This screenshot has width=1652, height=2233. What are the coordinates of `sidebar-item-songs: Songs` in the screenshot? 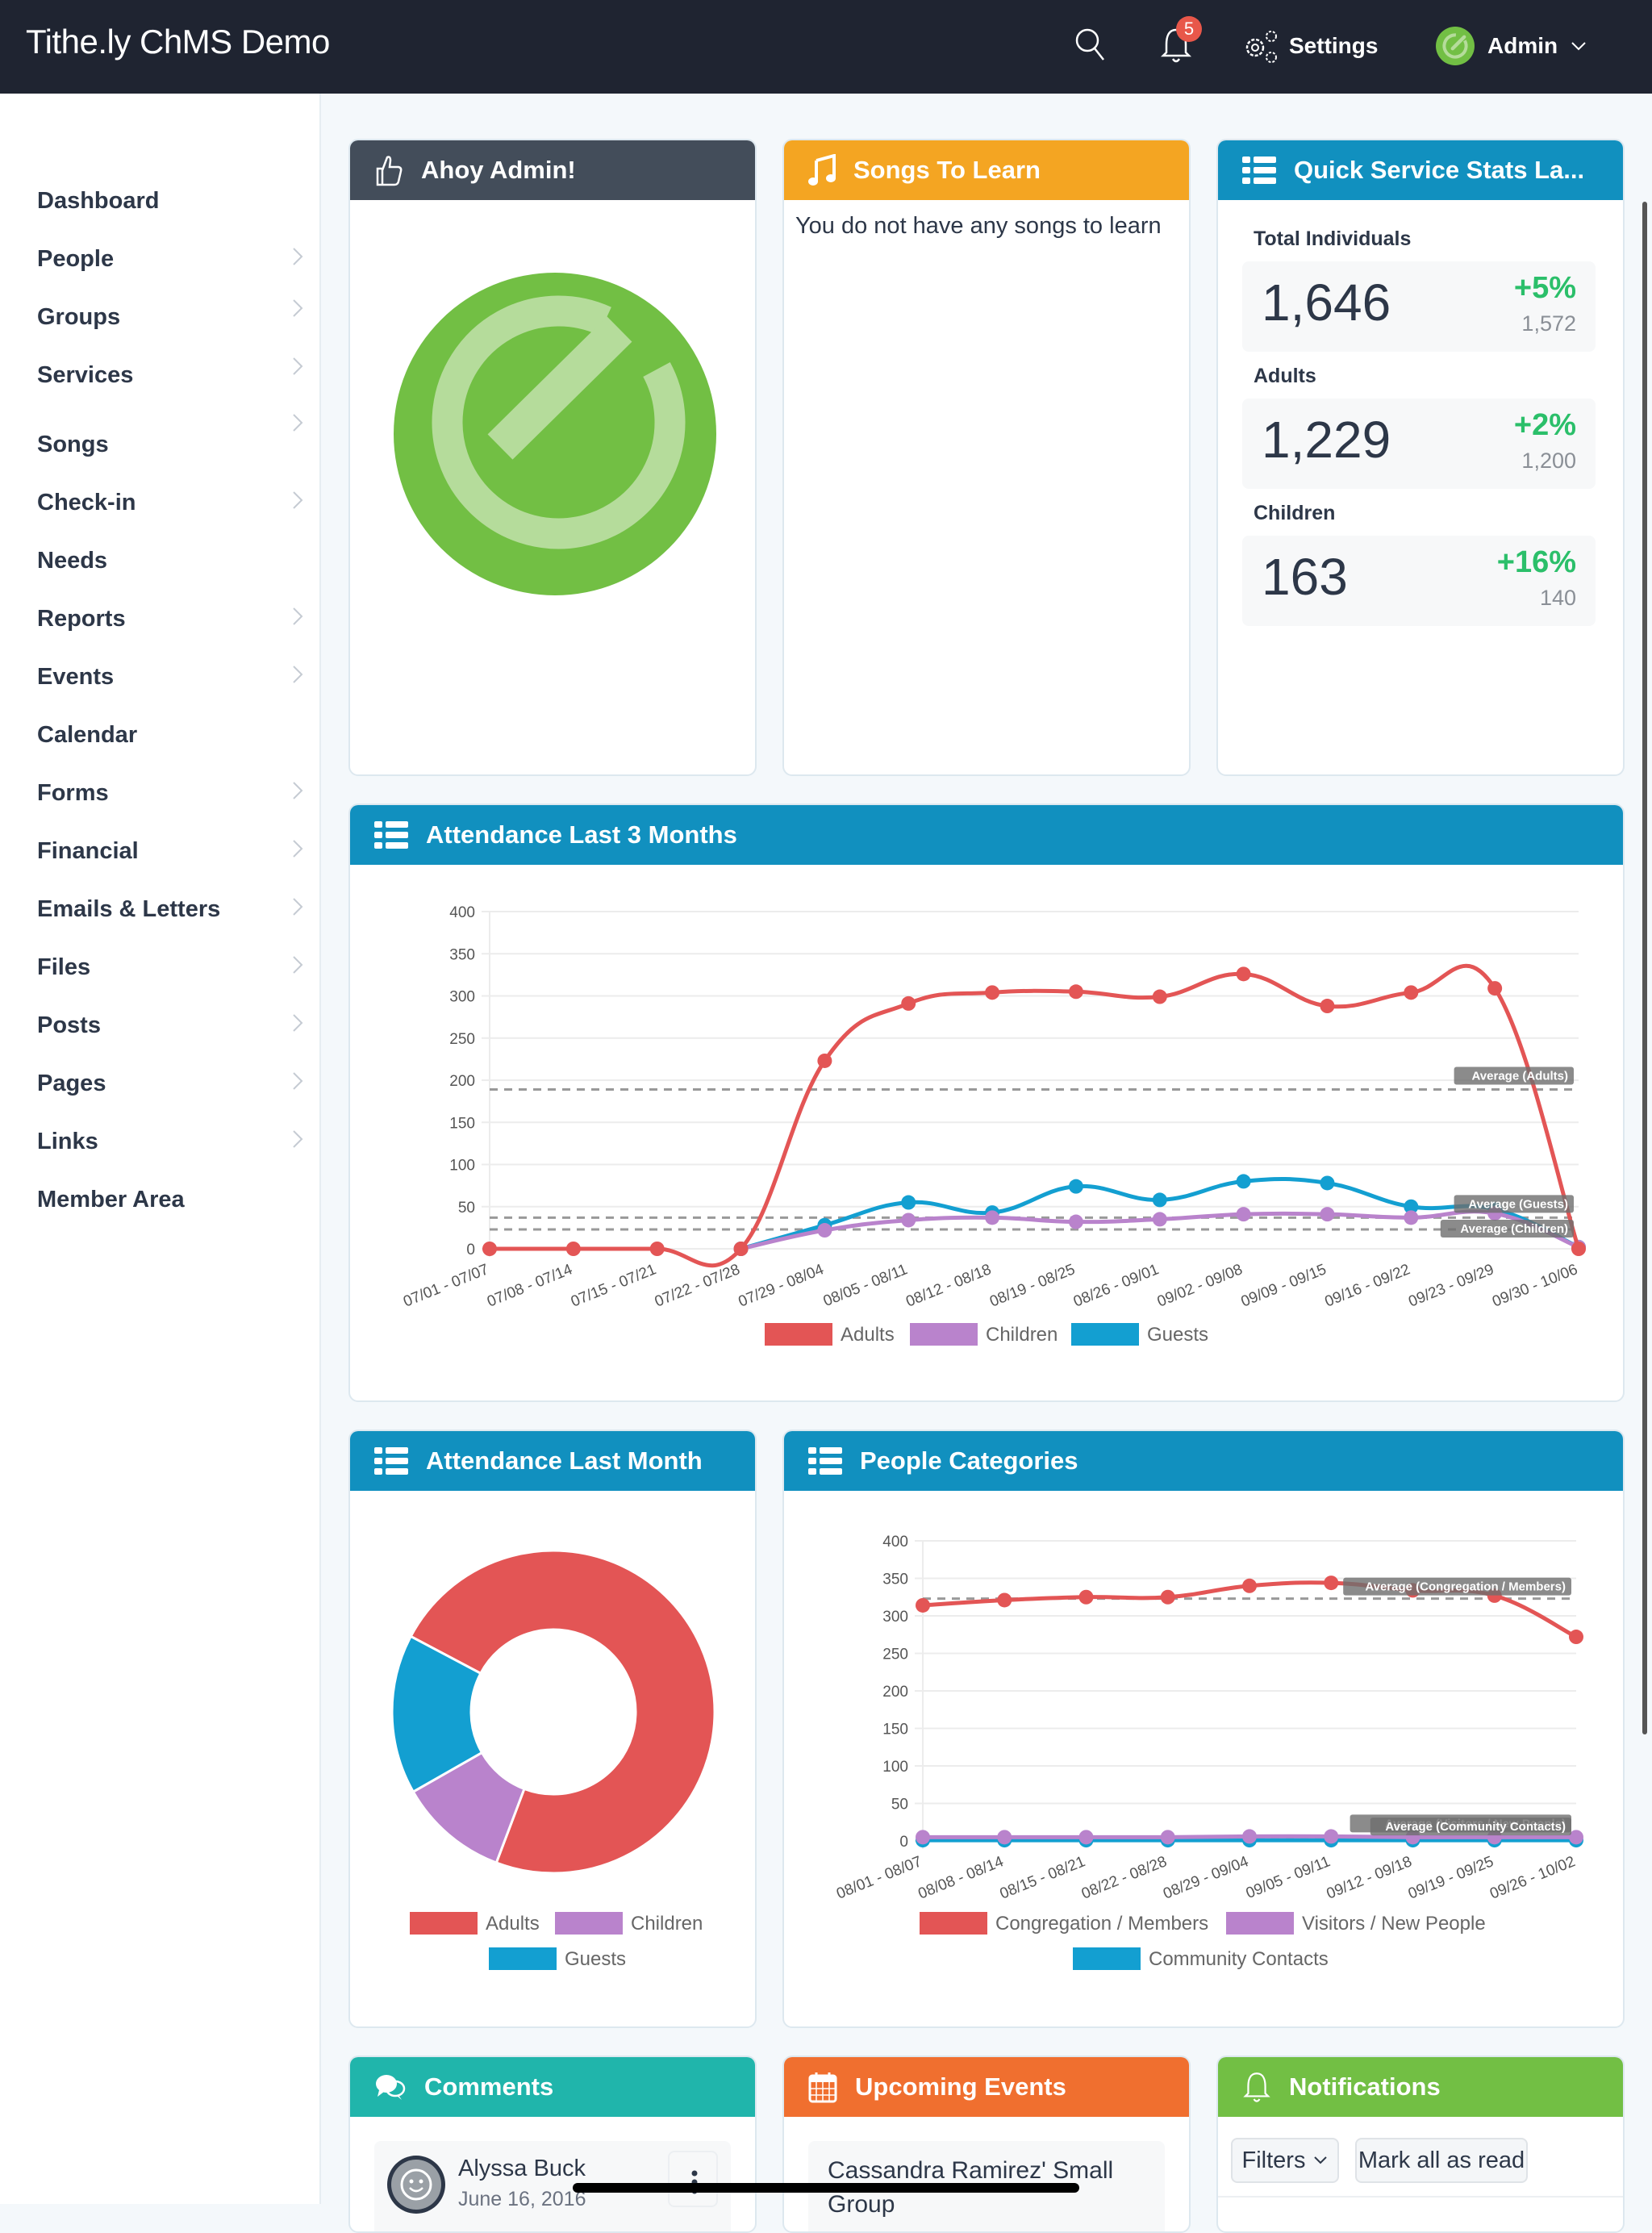 It's located at (170, 439).